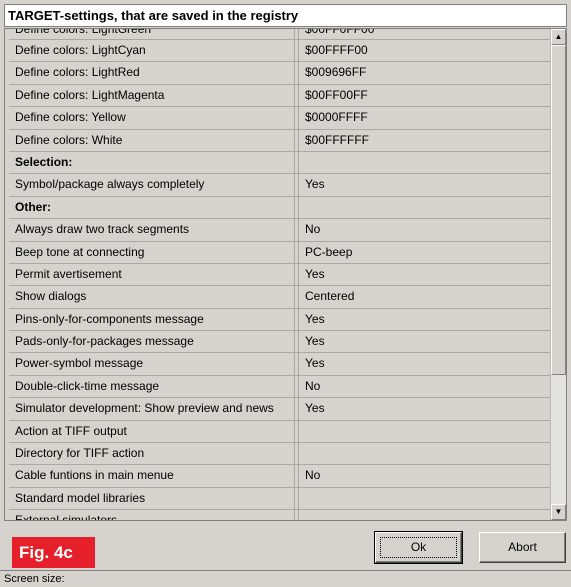 This screenshot has height=587, width=571. I want to click on arrow-up-icon: ▲, so click(558, 36).